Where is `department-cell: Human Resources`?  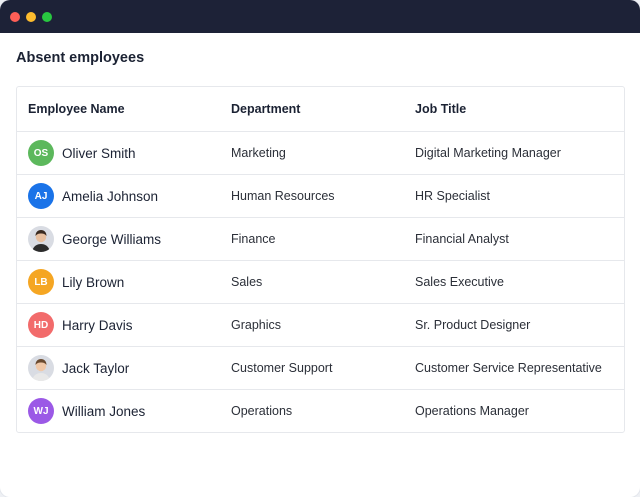 department-cell: Human Resources is located at coordinates (283, 196).